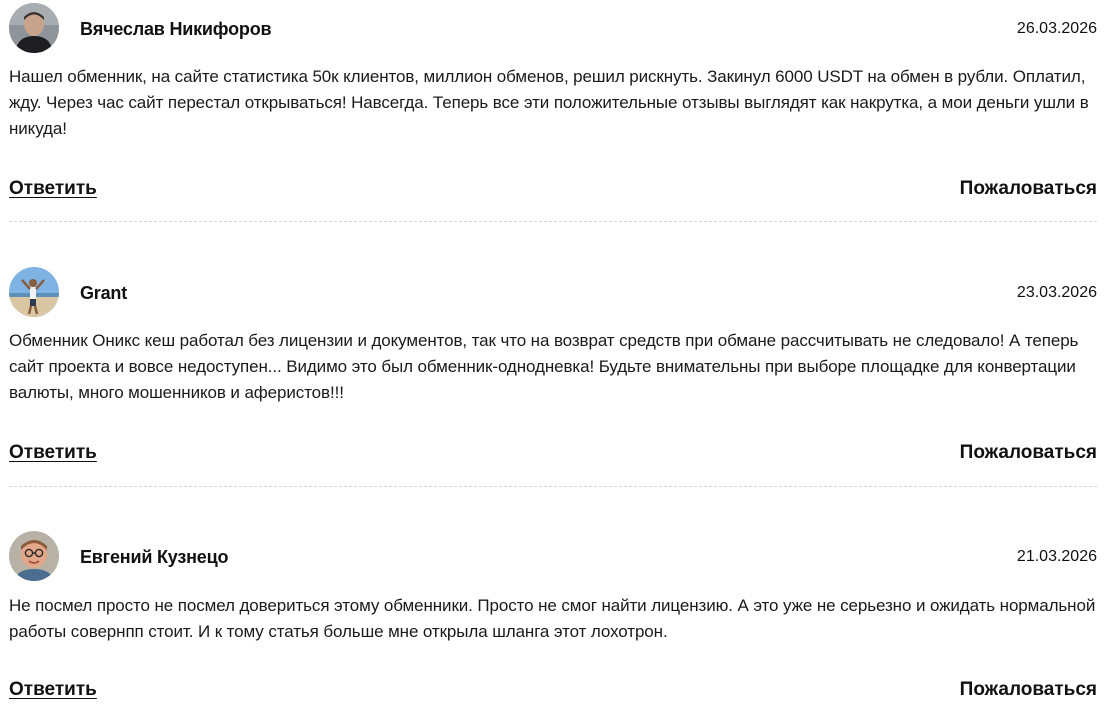 Image resolution: width=1104 pixels, height=712 pixels. I want to click on comment-author: Евгений Кузнецо, so click(154, 557).